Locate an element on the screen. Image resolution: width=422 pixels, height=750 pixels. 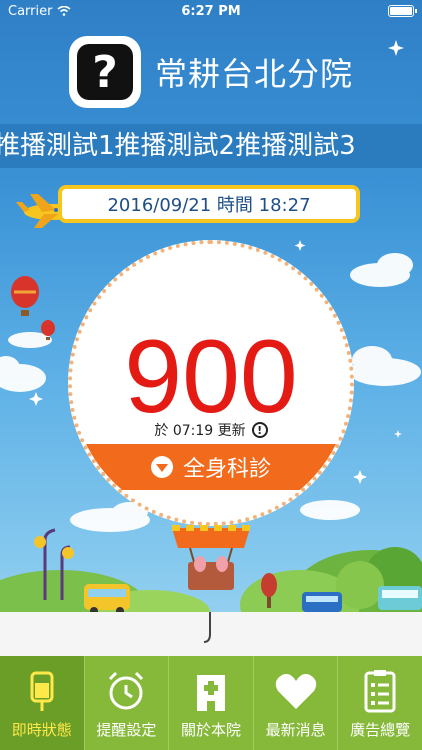
info-icon: ! is located at coordinates (259, 430).